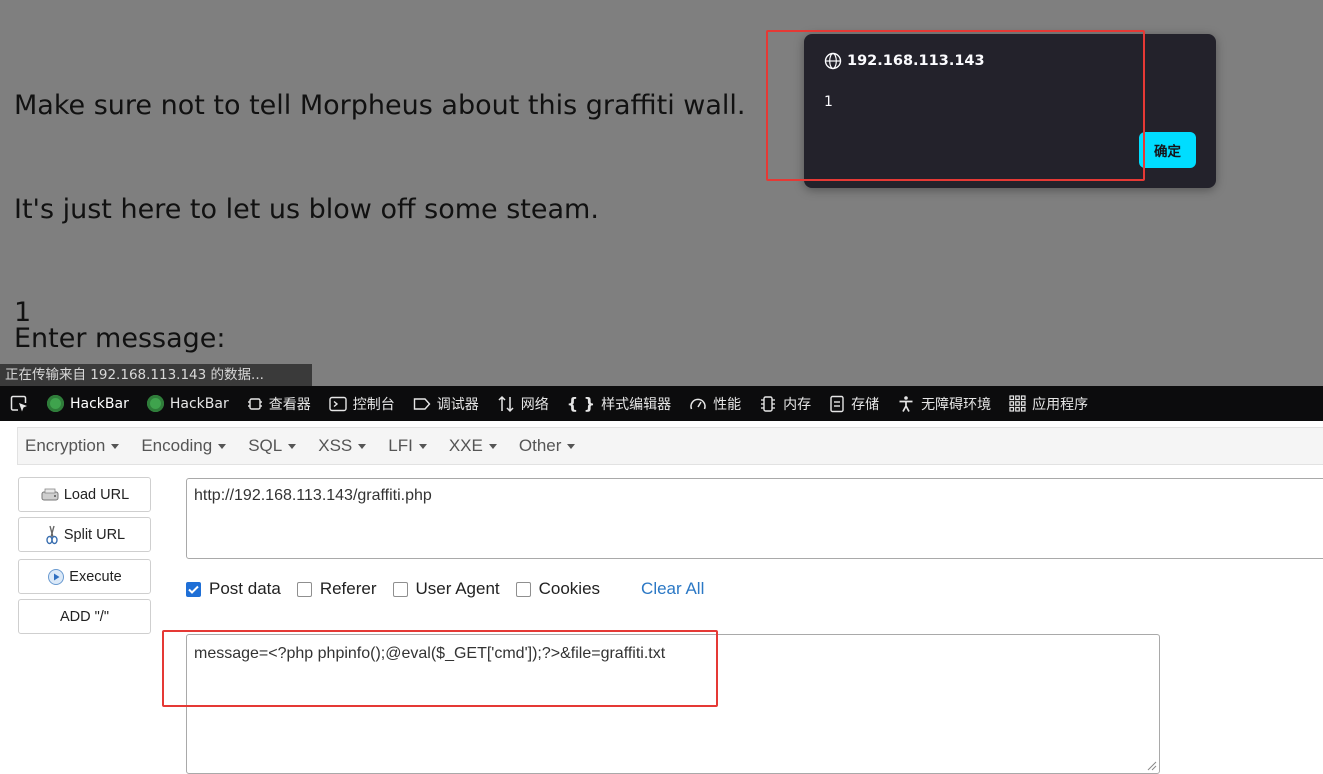 The width and height of the screenshot is (1323, 774). What do you see at coordinates (254, 403) in the screenshot?
I see `inspector-icon` at bounding box center [254, 403].